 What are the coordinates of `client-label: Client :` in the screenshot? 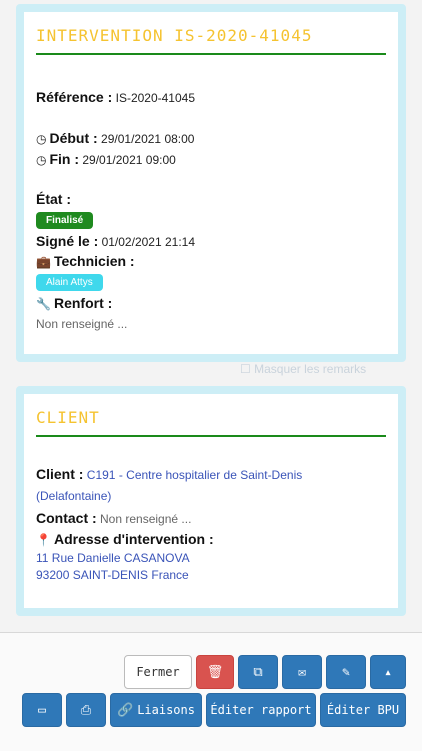 It's located at (60, 474).